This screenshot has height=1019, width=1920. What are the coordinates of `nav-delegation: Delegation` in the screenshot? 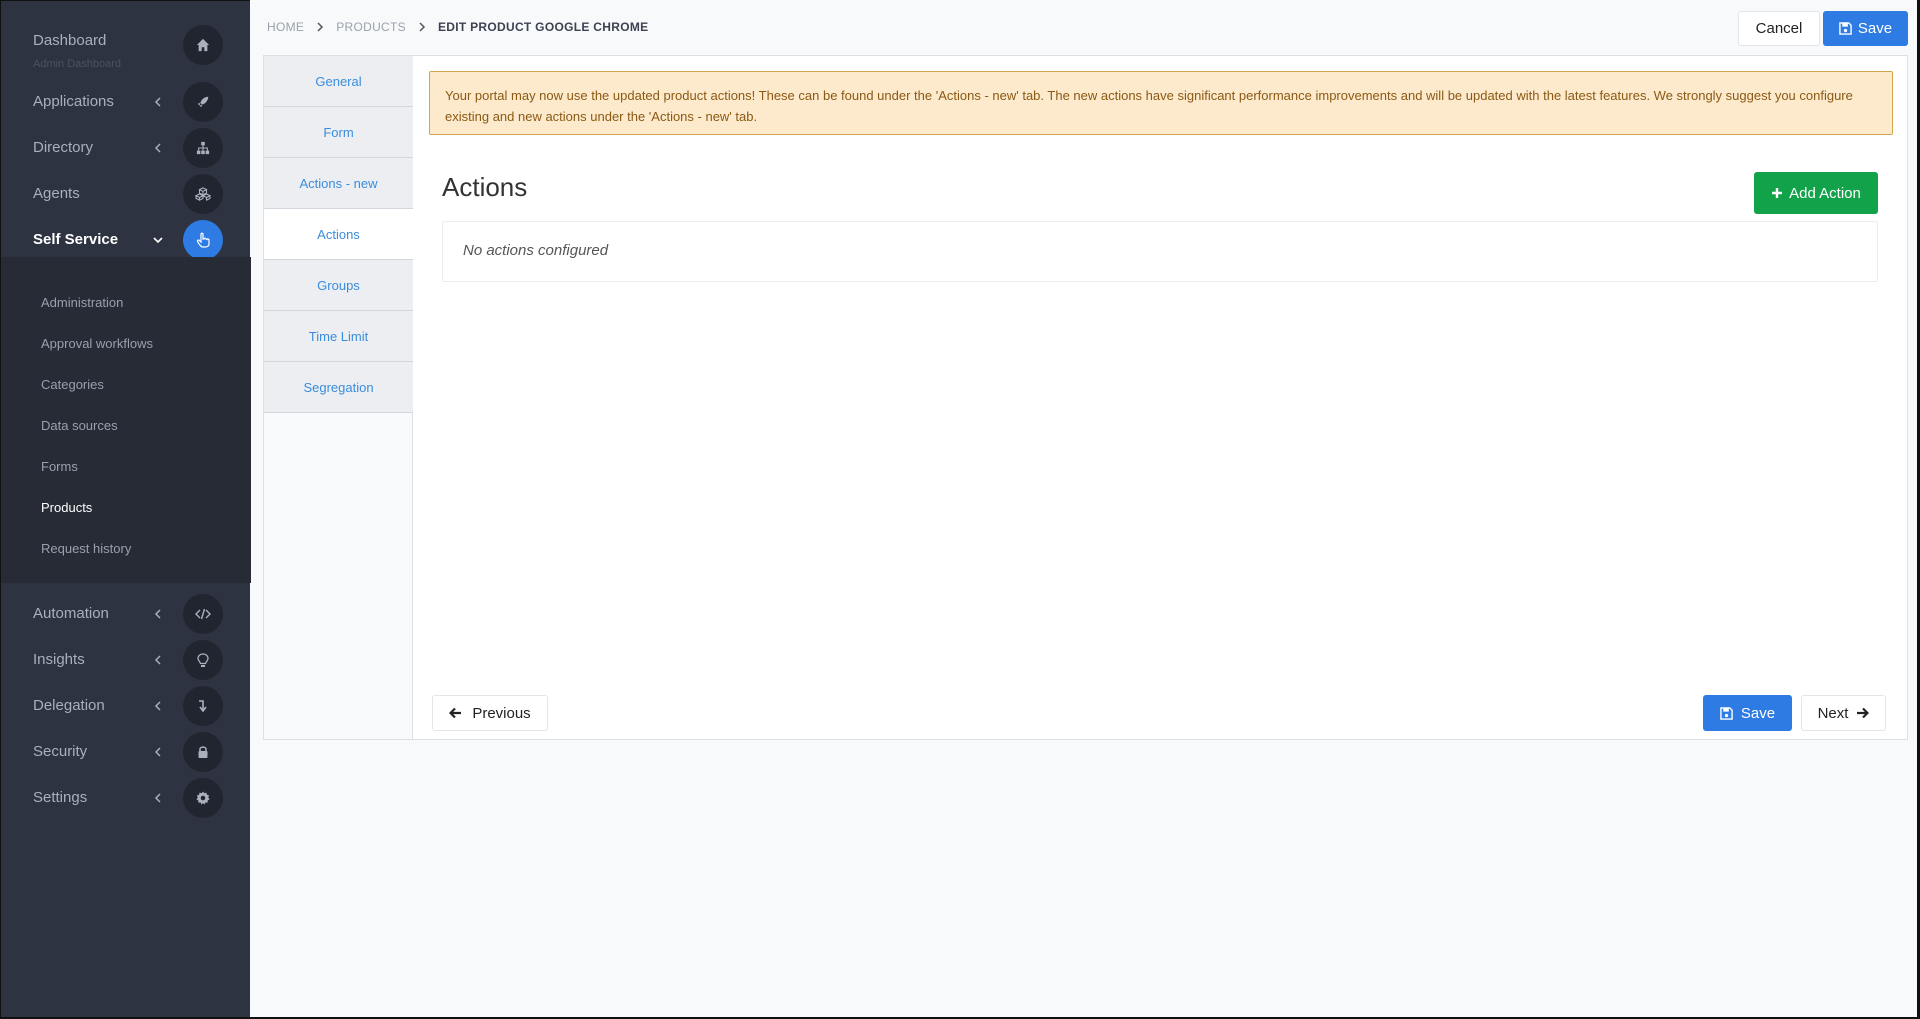 It's located at (126, 706).